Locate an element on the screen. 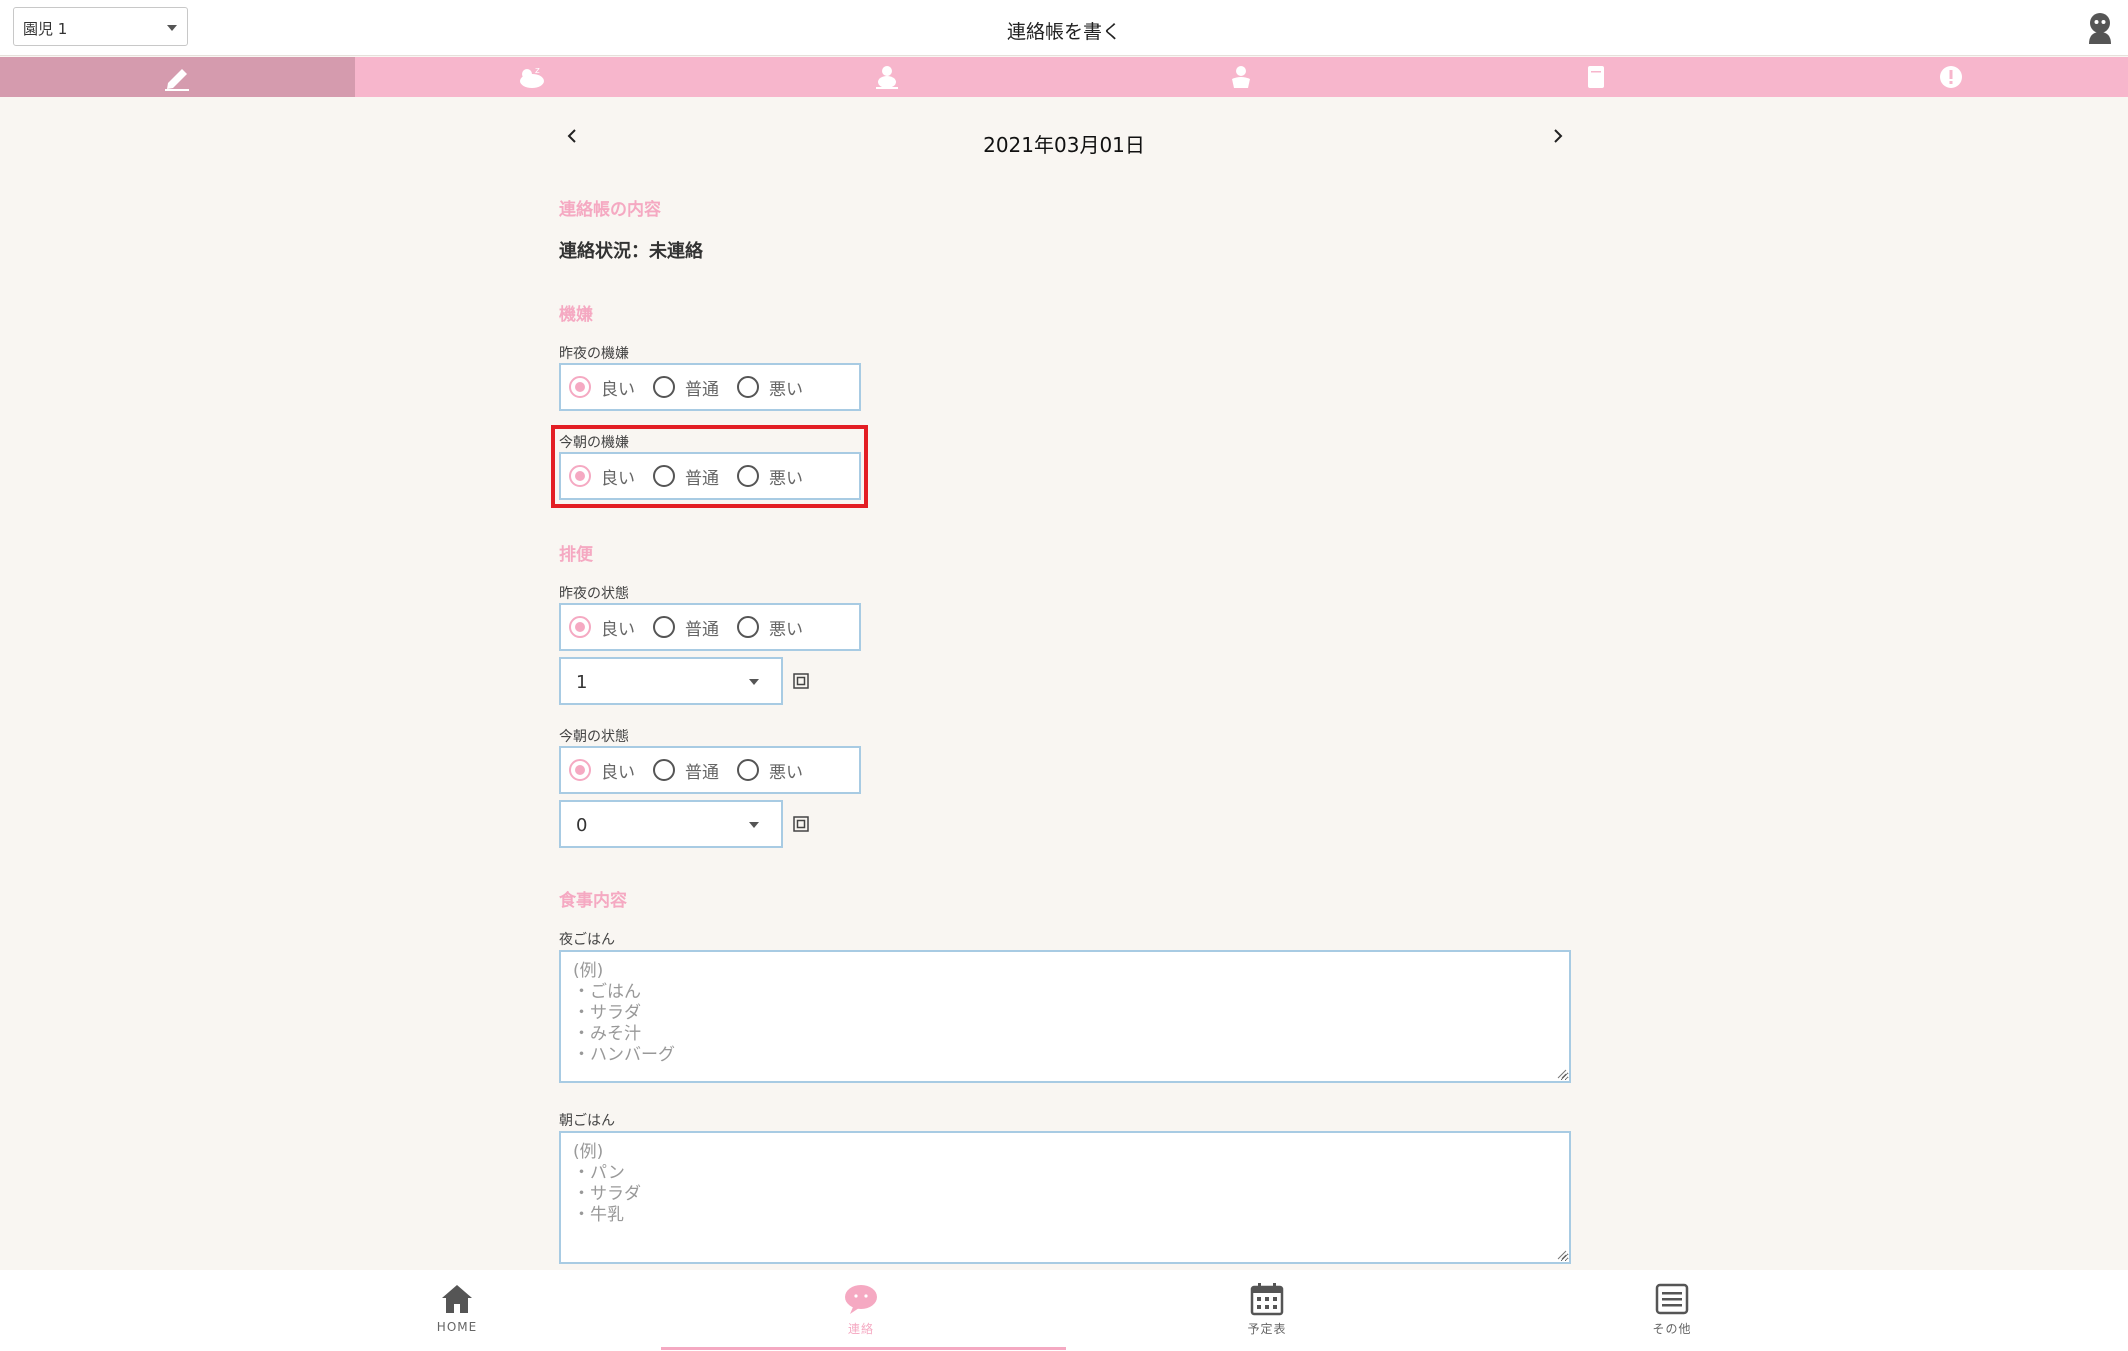 This screenshot has height=1351, width=2128. count-value: 0 is located at coordinates (582, 825).